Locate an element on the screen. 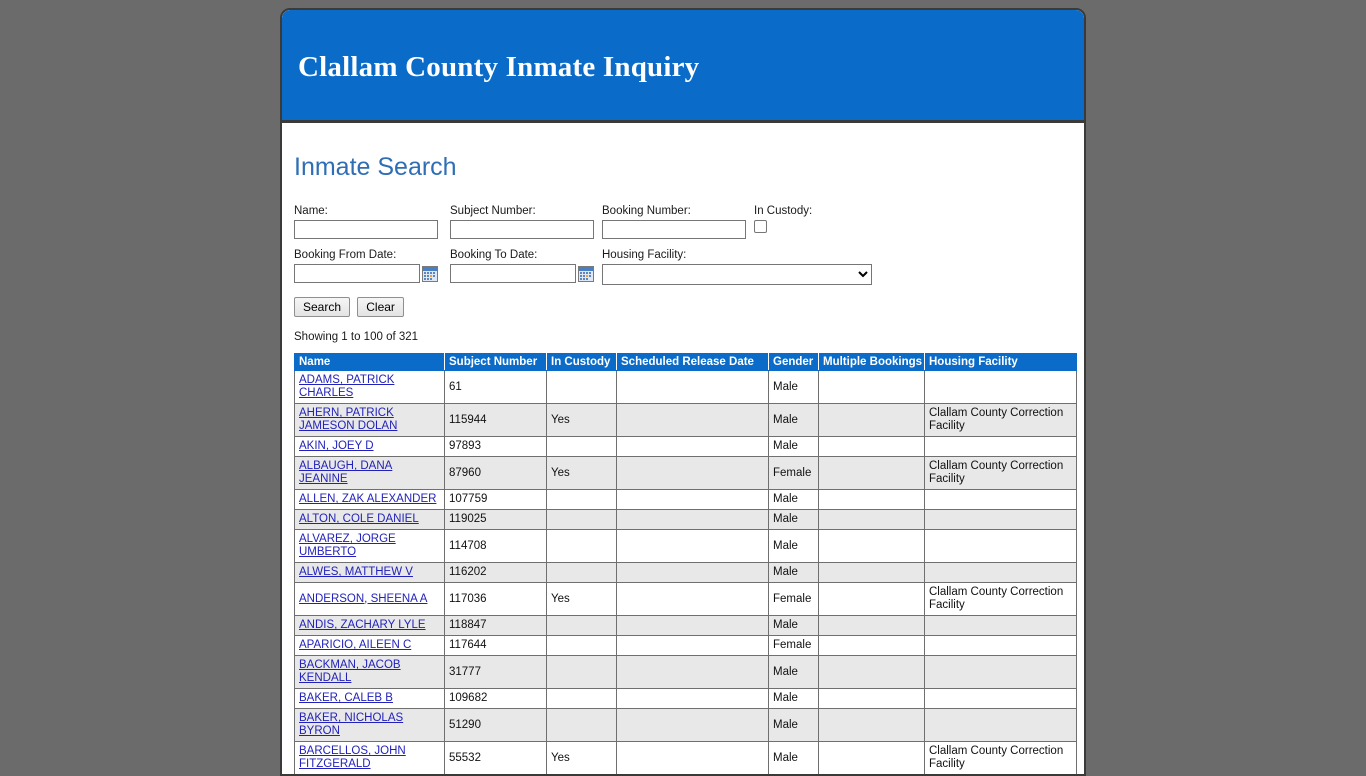 The image size is (1366, 776). name-input is located at coordinates (366, 229).